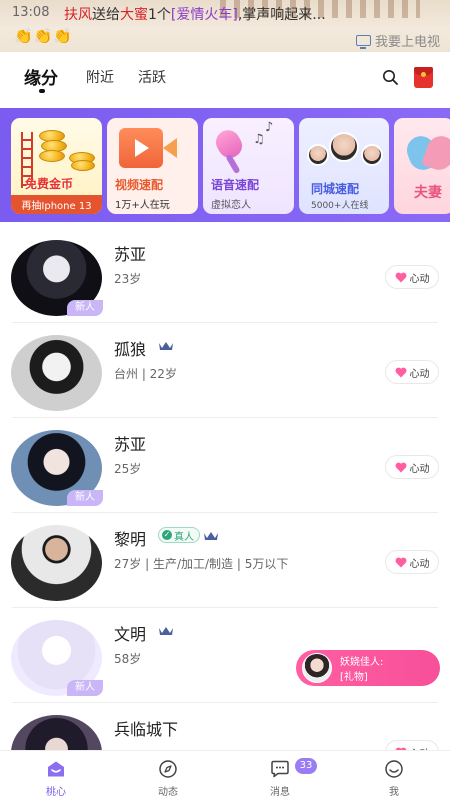 The height and width of the screenshot is (800, 450). Describe the element at coordinates (363, 42) in the screenshot. I see `tv-icon` at that location.